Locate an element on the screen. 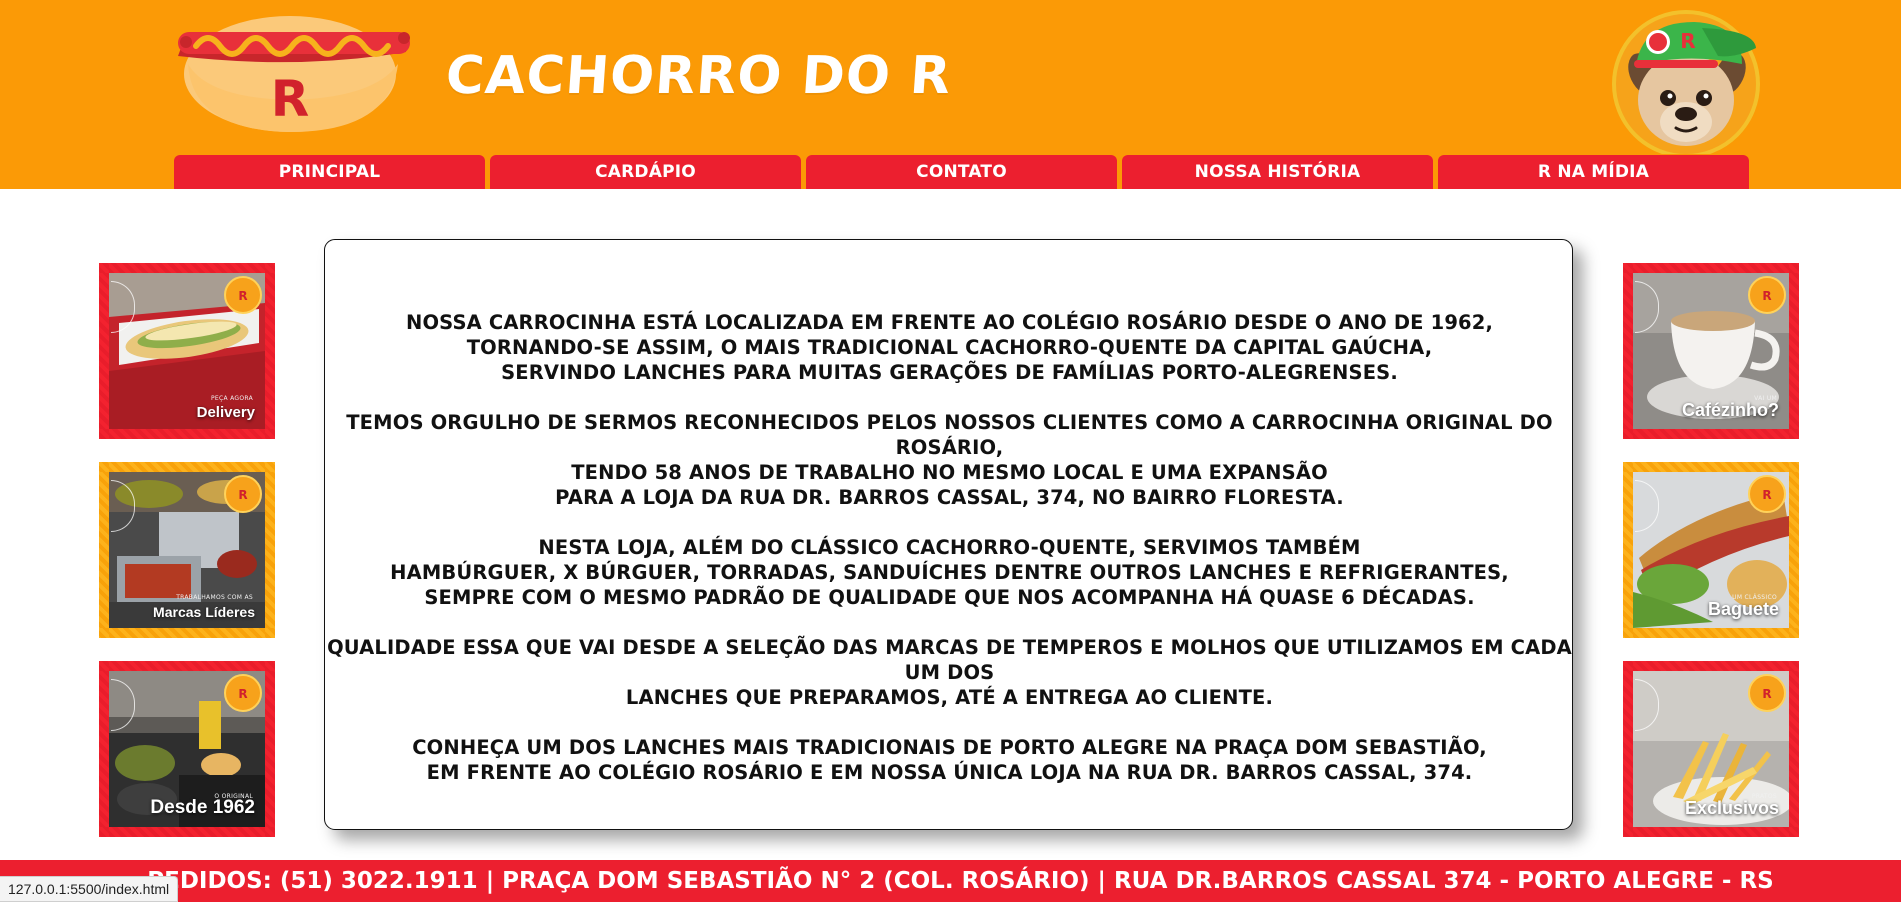  baguete-card: R UM CLÁSSICO Baguete is located at coordinates (1711, 550).